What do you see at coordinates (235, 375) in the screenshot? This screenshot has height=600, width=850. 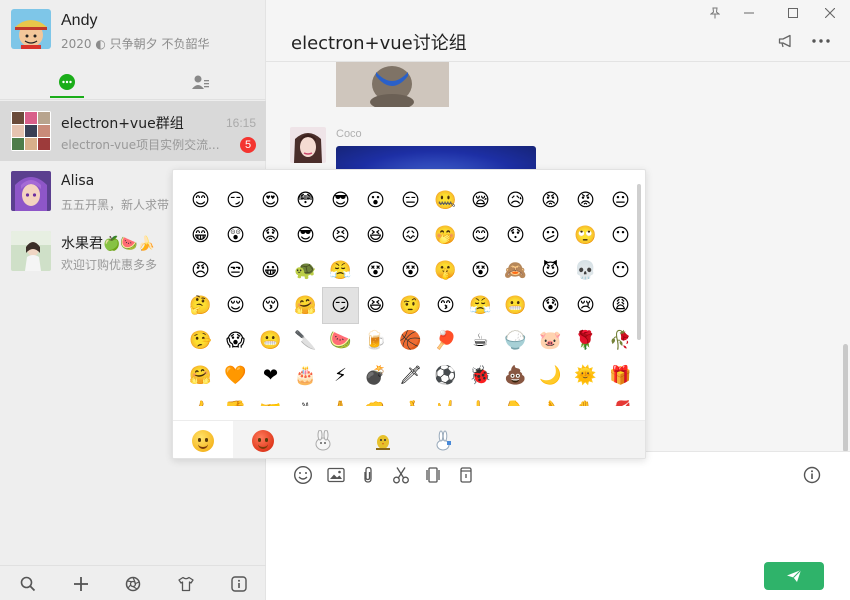 I see `emoji-item: 🧡` at bounding box center [235, 375].